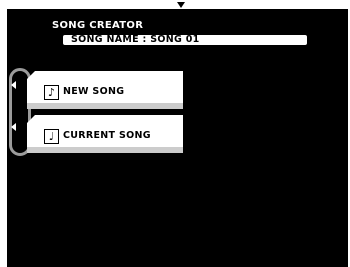 The image size is (350, 267). I want to click on song-name-text: SONG NAME : SONG 01, so click(135, 39).